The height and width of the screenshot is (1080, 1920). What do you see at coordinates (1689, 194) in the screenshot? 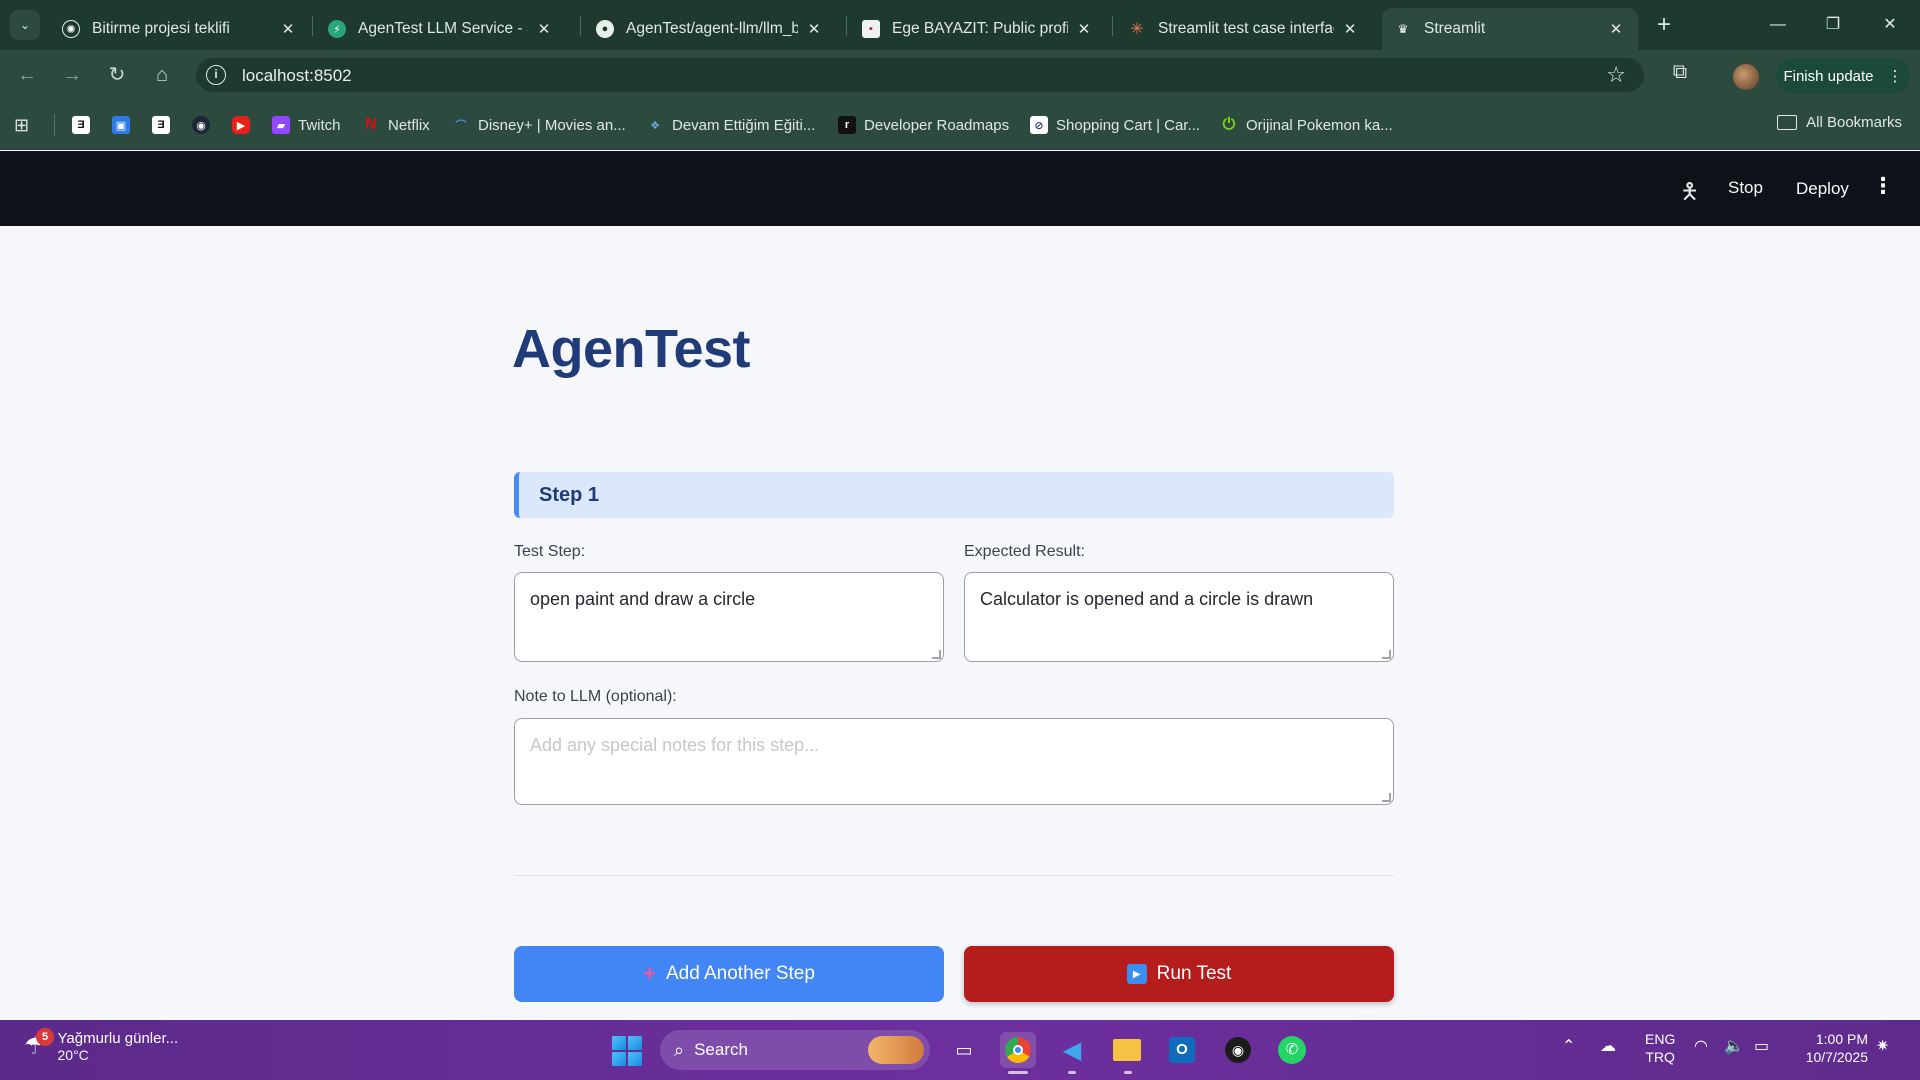
I see `accessibility-icon: 🯅` at bounding box center [1689, 194].